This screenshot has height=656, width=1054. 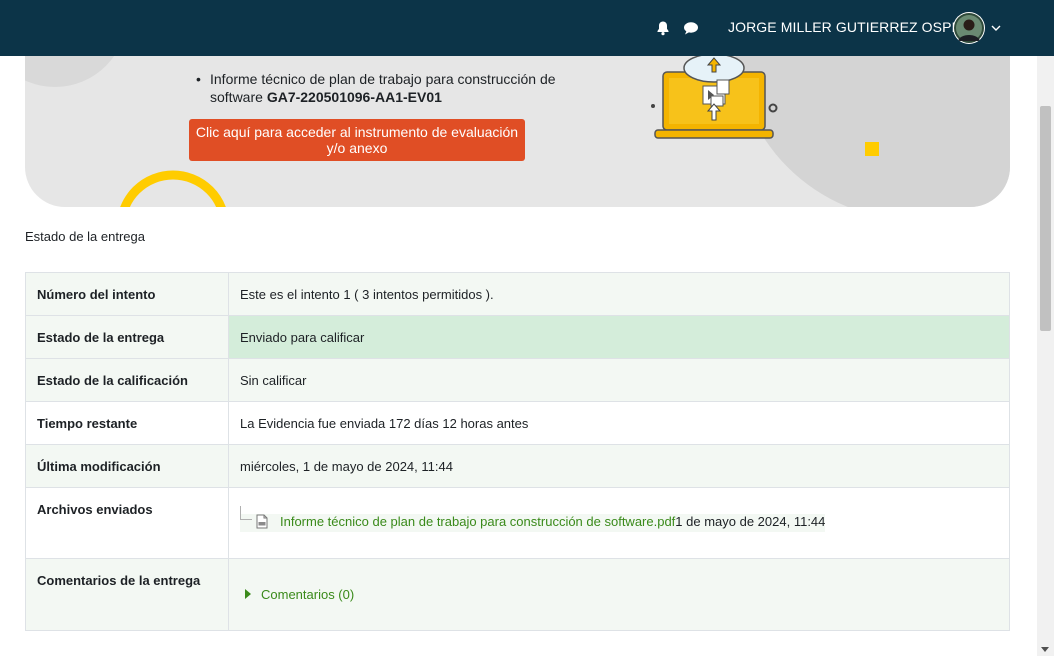 What do you see at coordinates (527, 28) in the screenshot?
I see `top-navbar: JORGE MILLER GUTIERREZ OSPINA` at bounding box center [527, 28].